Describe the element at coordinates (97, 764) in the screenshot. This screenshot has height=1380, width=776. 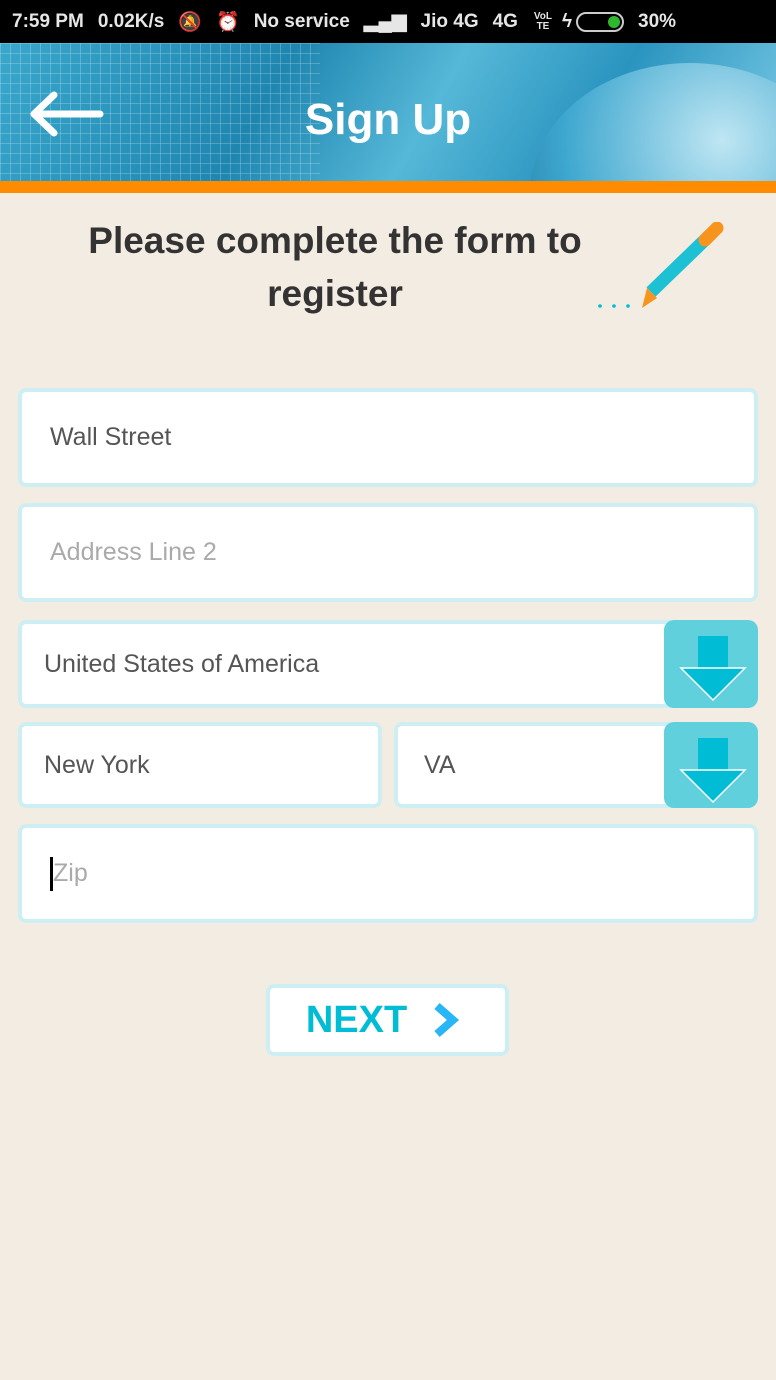
I see `city-value: New York` at that location.